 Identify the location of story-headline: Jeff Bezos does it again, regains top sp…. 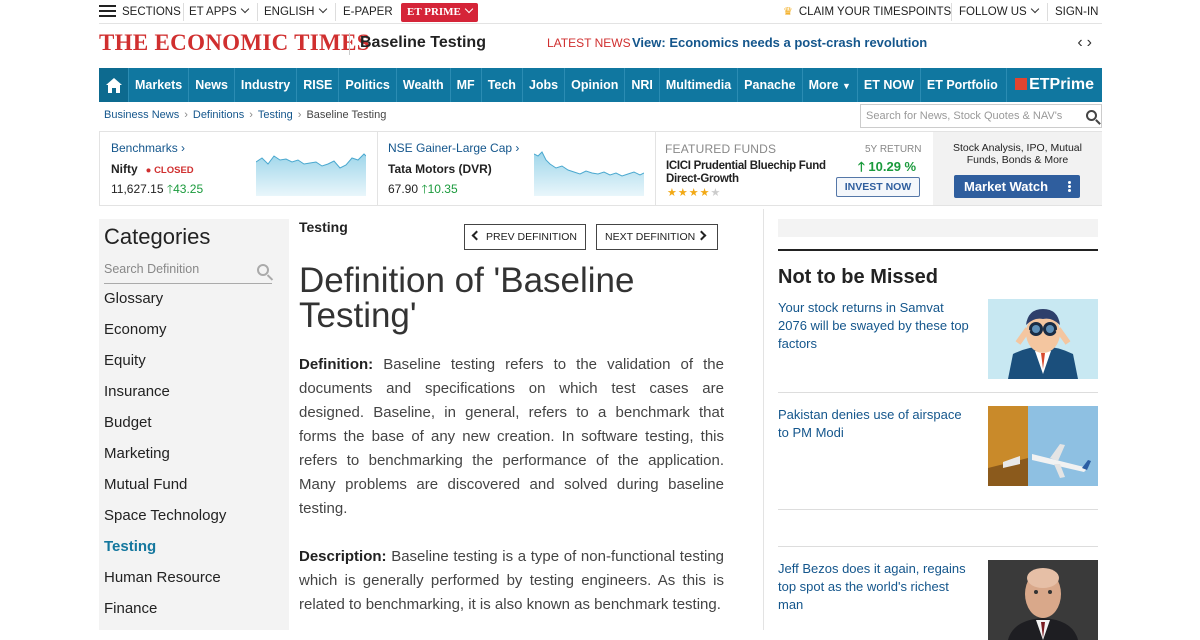
(875, 587).